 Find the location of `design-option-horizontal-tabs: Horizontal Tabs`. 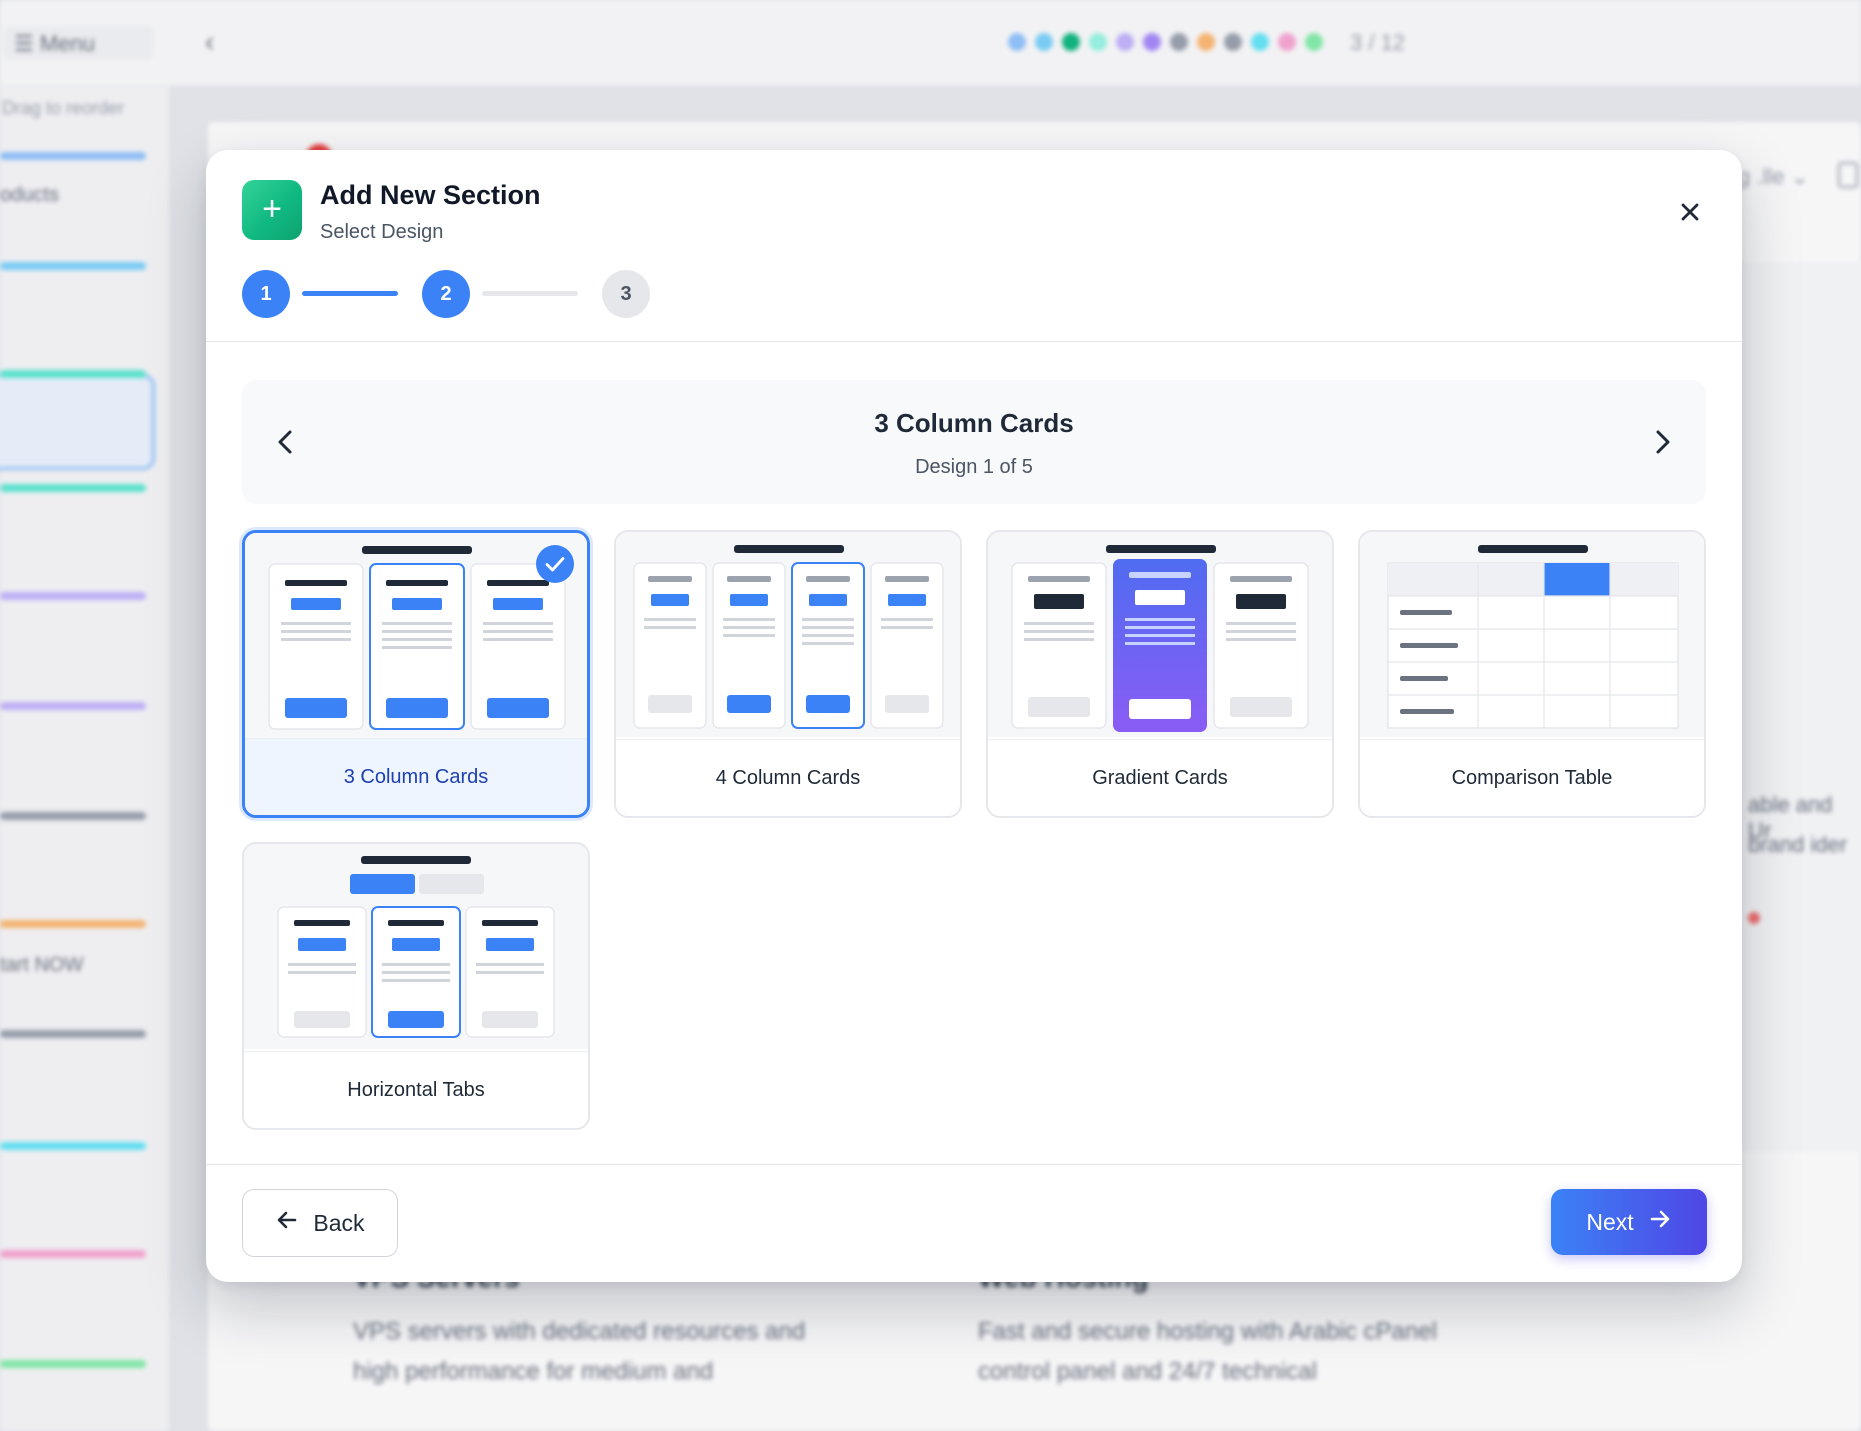

design-option-horizontal-tabs: Horizontal Tabs is located at coordinates (416, 986).